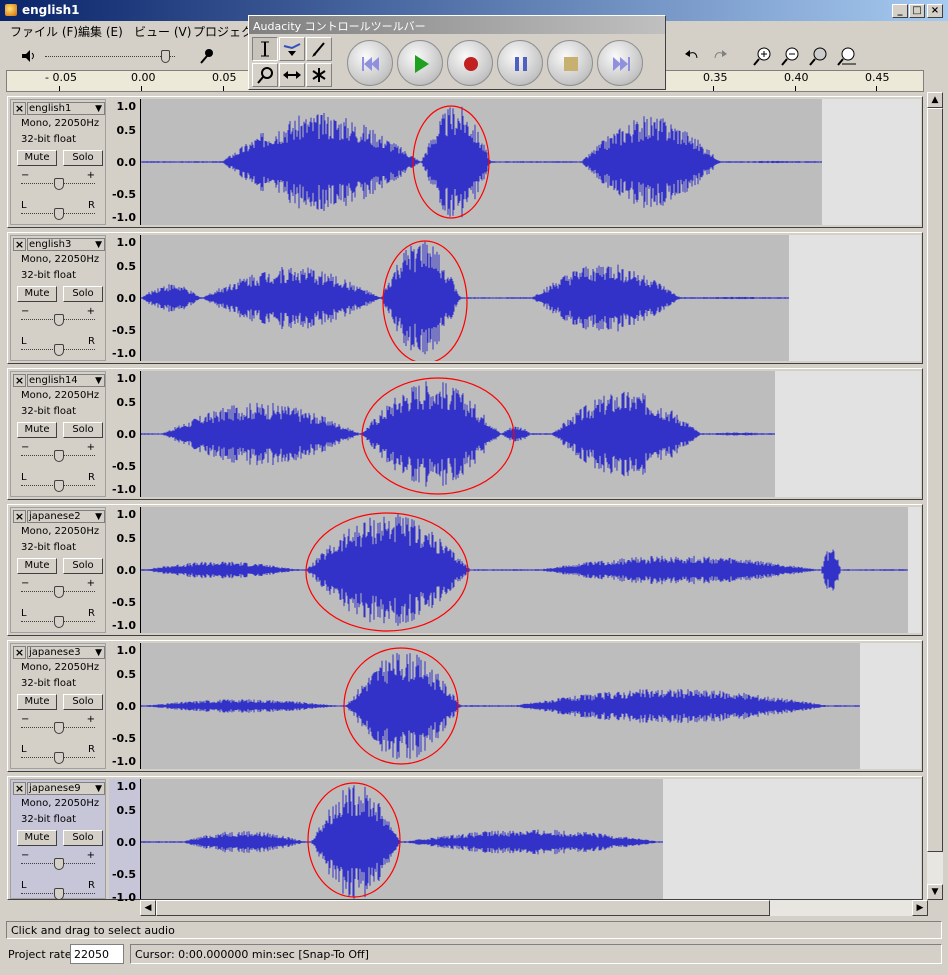 This screenshot has width=948, height=975. Describe the element at coordinates (319, 49) in the screenshot. I see `draw-tool-button` at that location.